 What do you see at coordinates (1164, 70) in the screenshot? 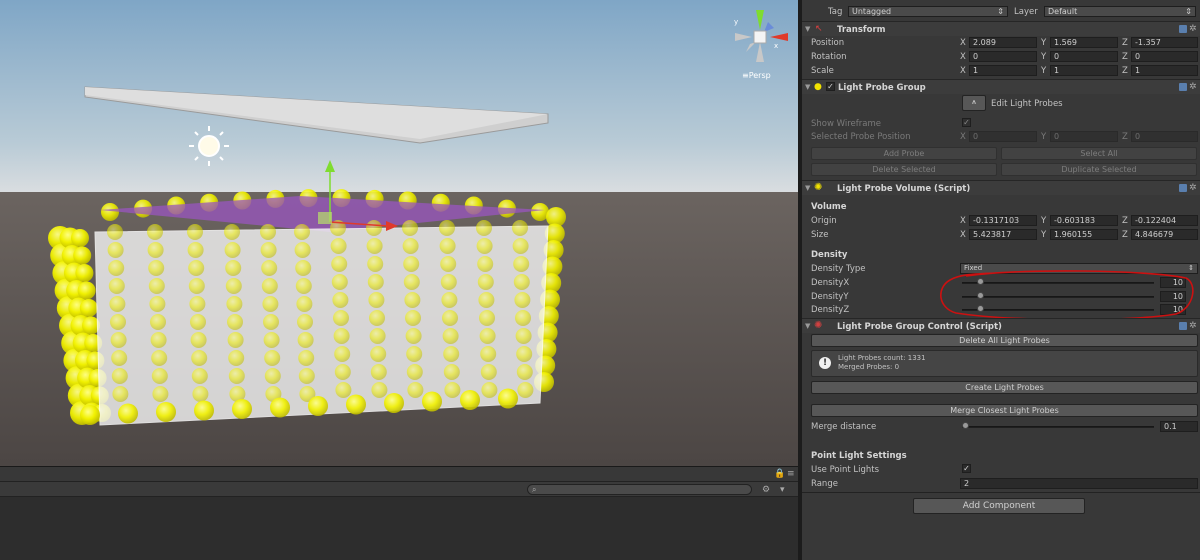
I see `scale-z-input: 1` at bounding box center [1164, 70].